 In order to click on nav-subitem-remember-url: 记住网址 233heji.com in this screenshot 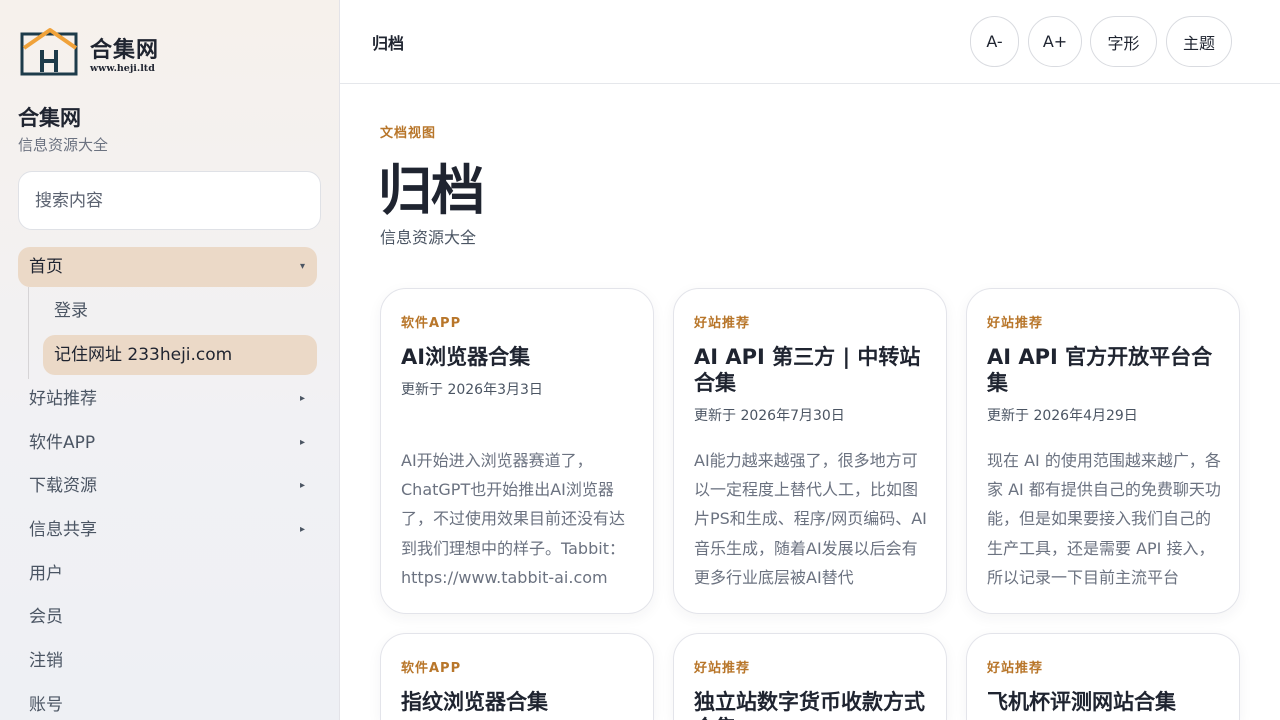, I will do `click(180, 355)`.